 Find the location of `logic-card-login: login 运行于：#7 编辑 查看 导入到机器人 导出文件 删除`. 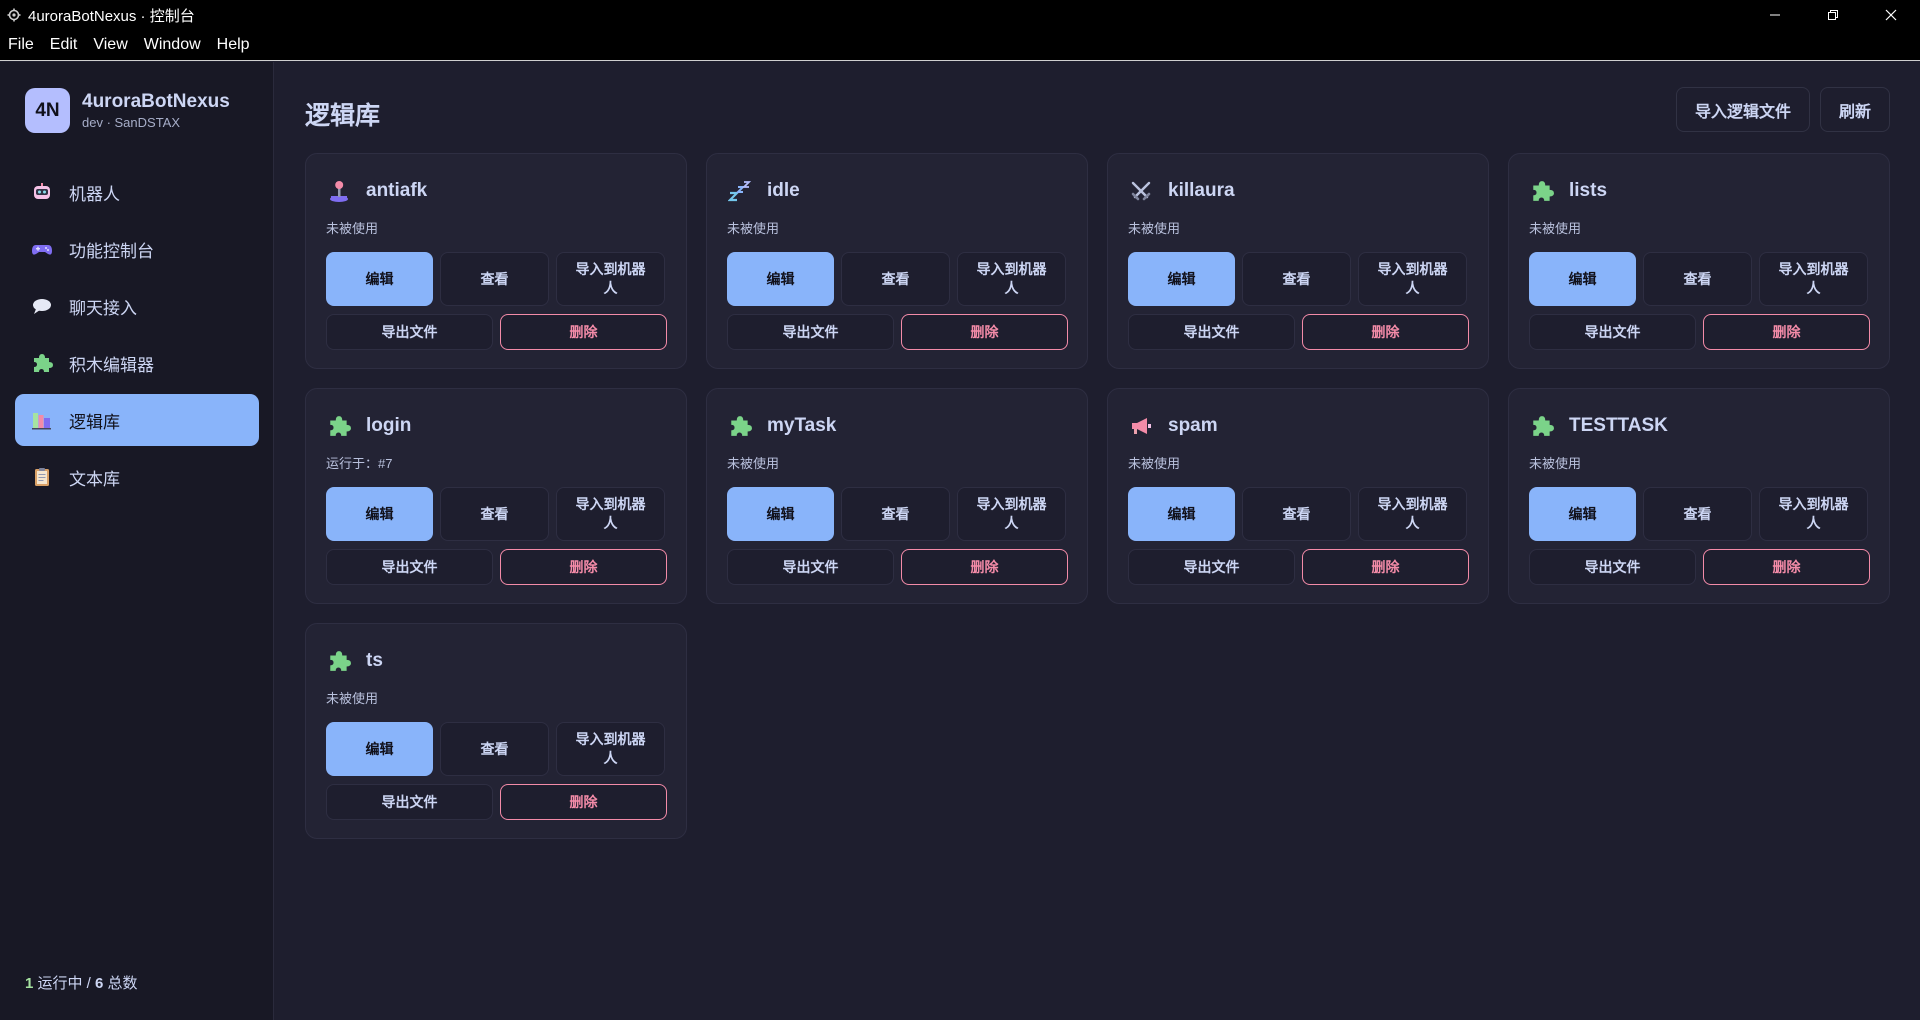

logic-card-login: login 运行于：#7 编辑 查看 导入到机器人 导出文件 删除 is located at coordinates (496, 496).